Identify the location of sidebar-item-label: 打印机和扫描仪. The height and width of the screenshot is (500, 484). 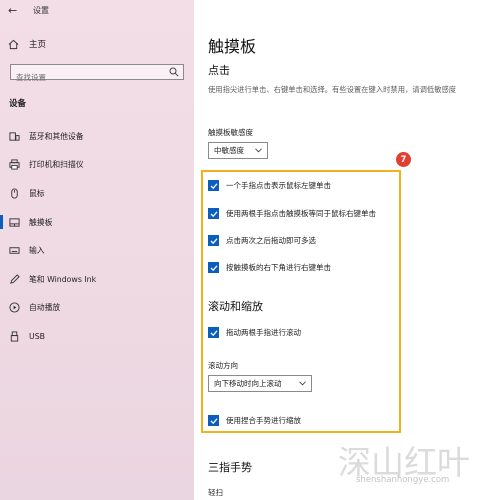
(56, 165).